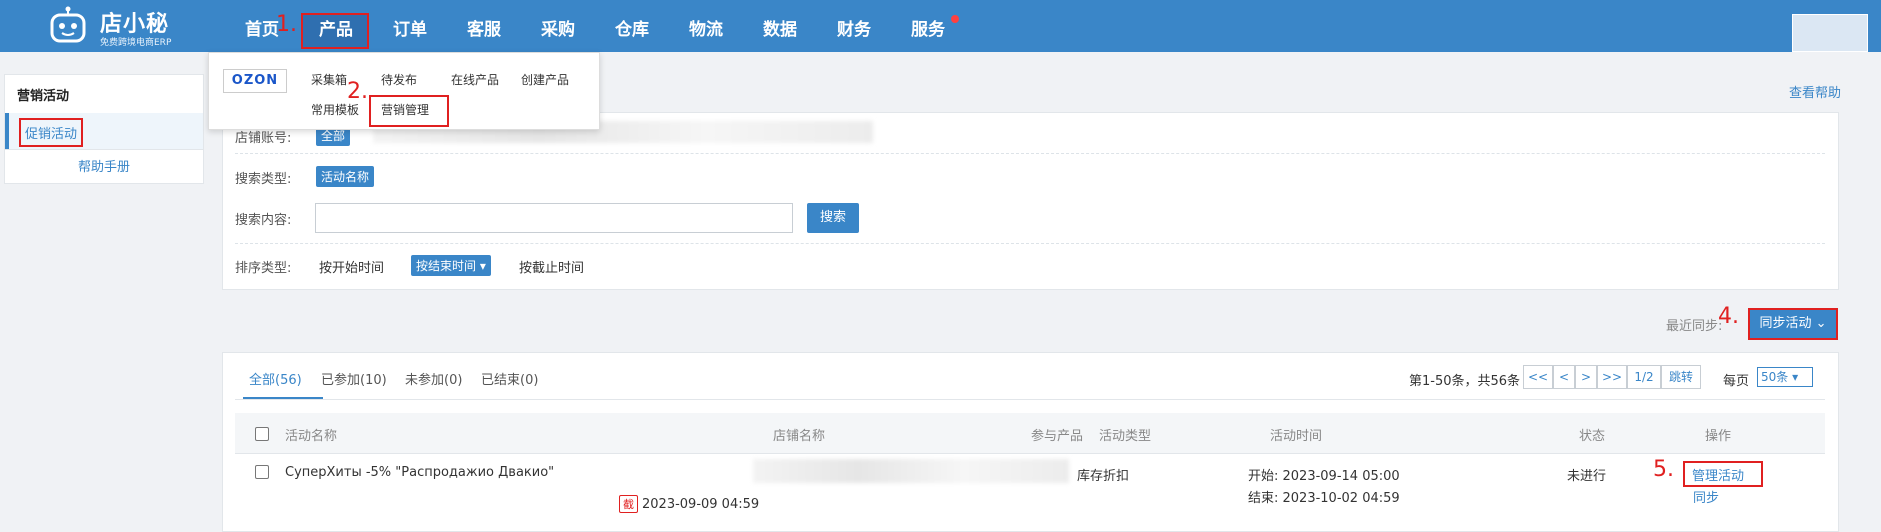 The image size is (1881, 532). I want to click on dropdown-collection-box: 采集箱, so click(329, 79).